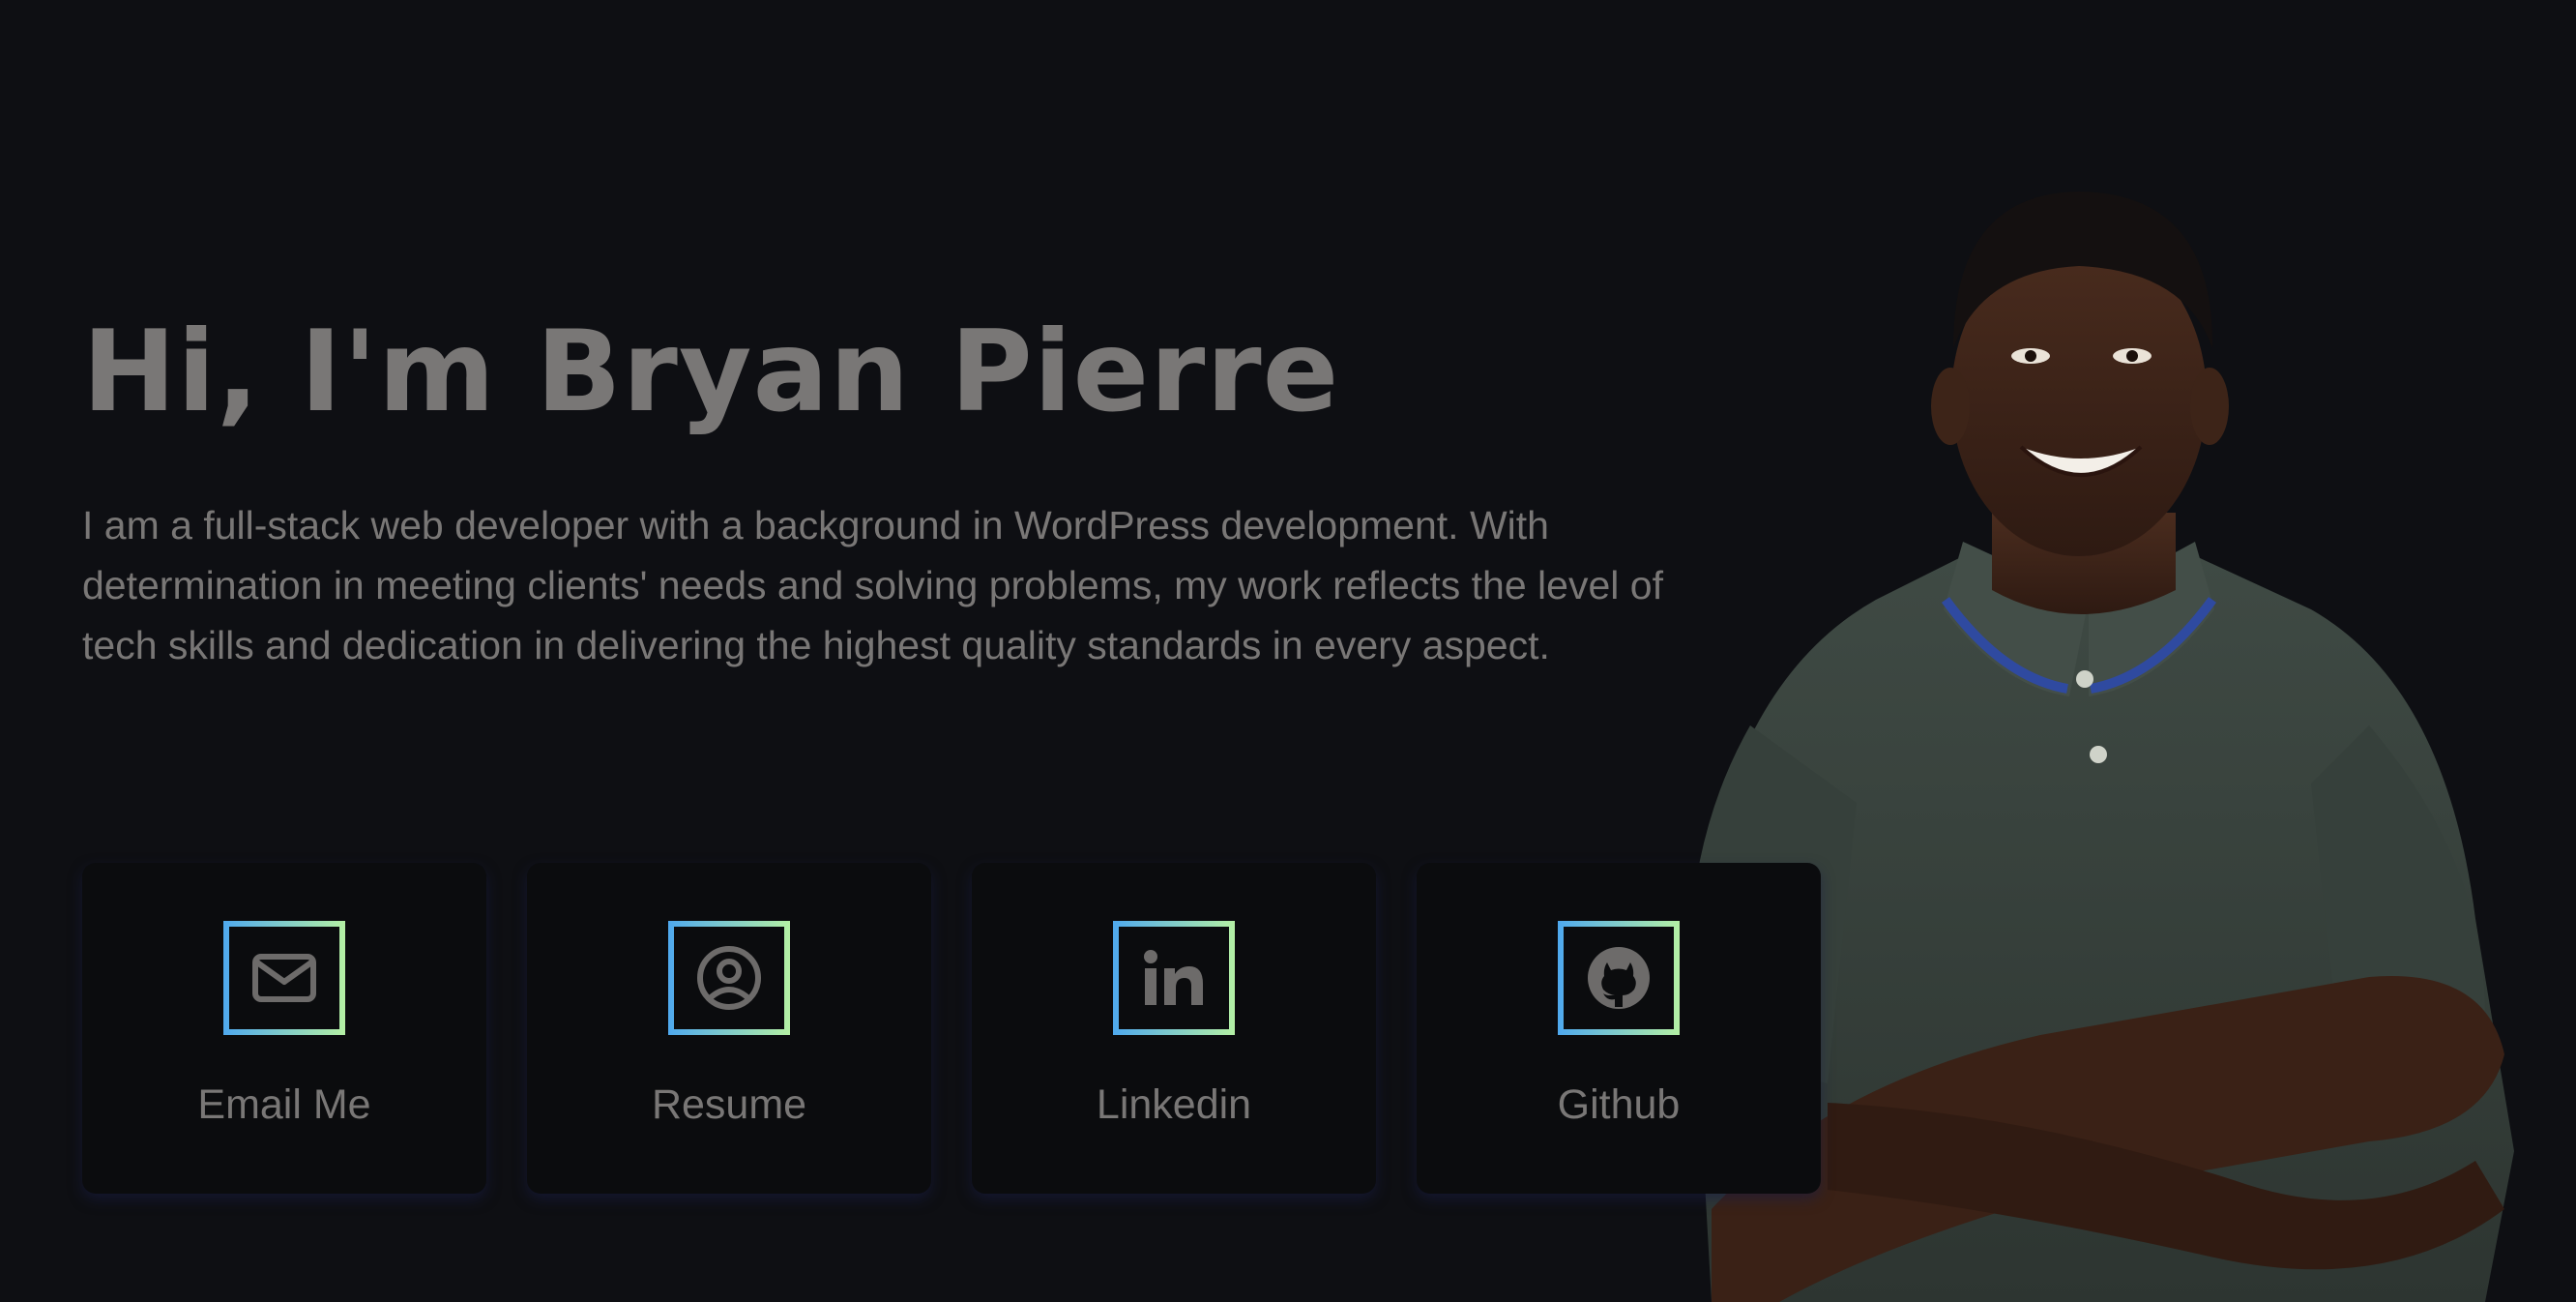 The image size is (2576, 1302). I want to click on linkedin-card-label: Linkedin, so click(1174, 1104).